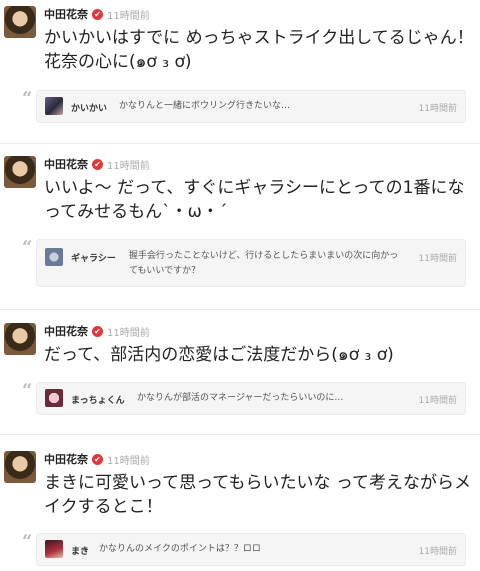 Image resolution: width=480 pixels, height=571 pixels. I want to click on reply-author: まき, so click(80, 552).